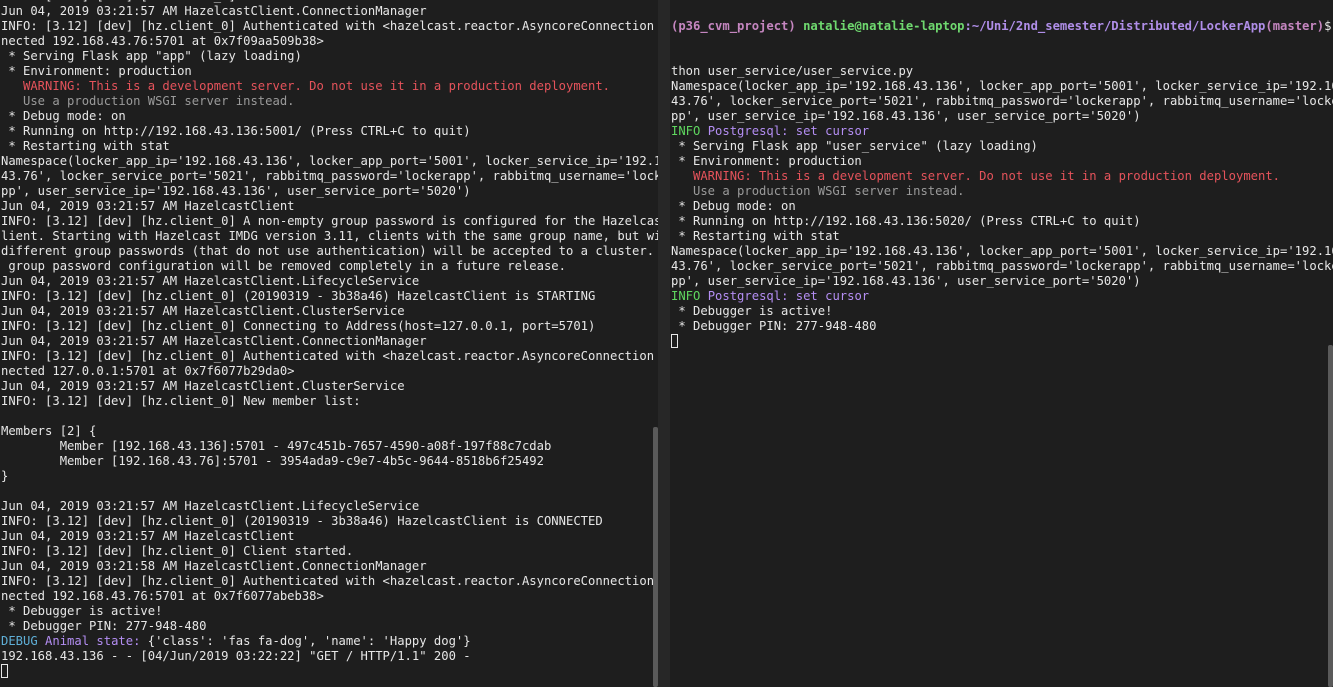  What do you see at coordinates (19, 641) in the screenshot?
I see `log-level: DEBUG` at bounding box center [19, 641].